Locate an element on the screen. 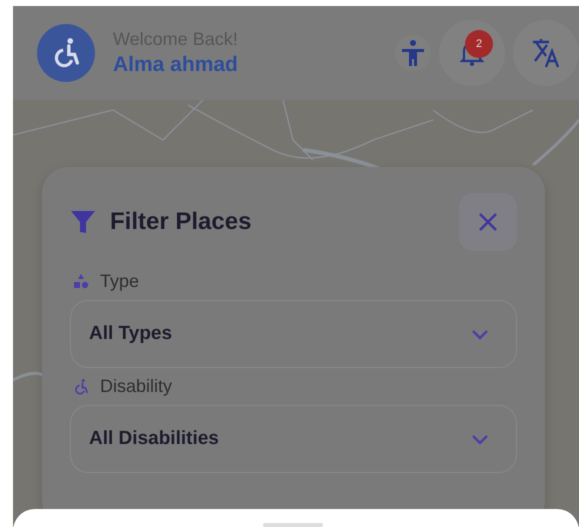  accessibility-button is located at coordinates (413, 53).